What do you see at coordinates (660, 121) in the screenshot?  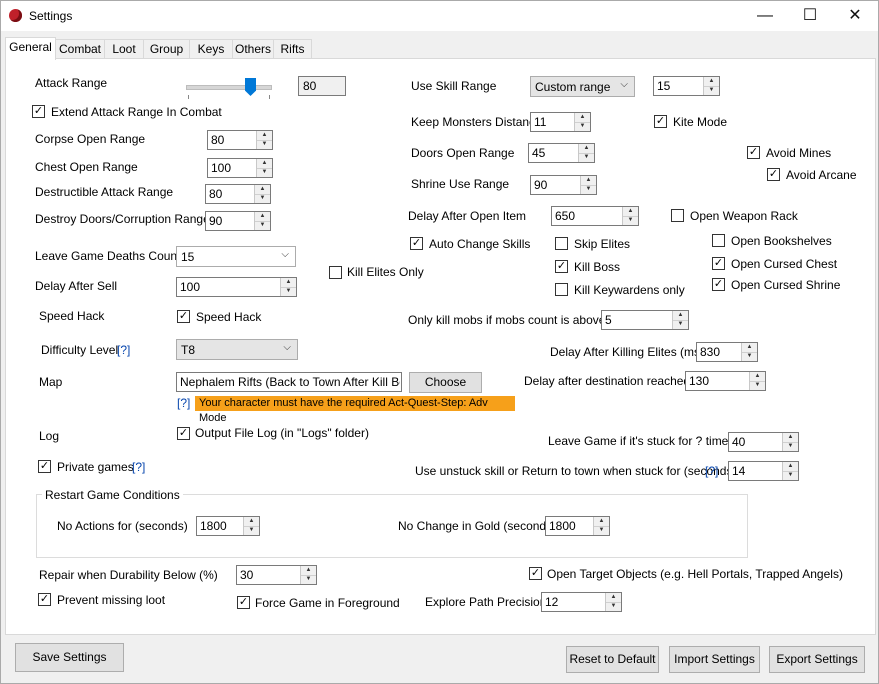 I see `kite-mode-checkbox: ✓` at bounding box center [660, 121].